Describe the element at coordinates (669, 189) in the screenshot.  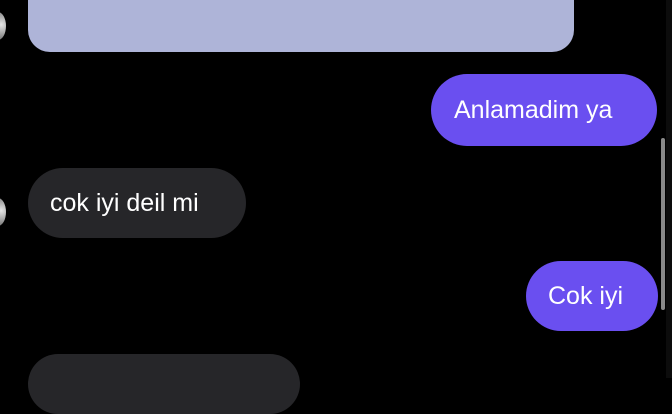
I see `scroll-track` at that location.